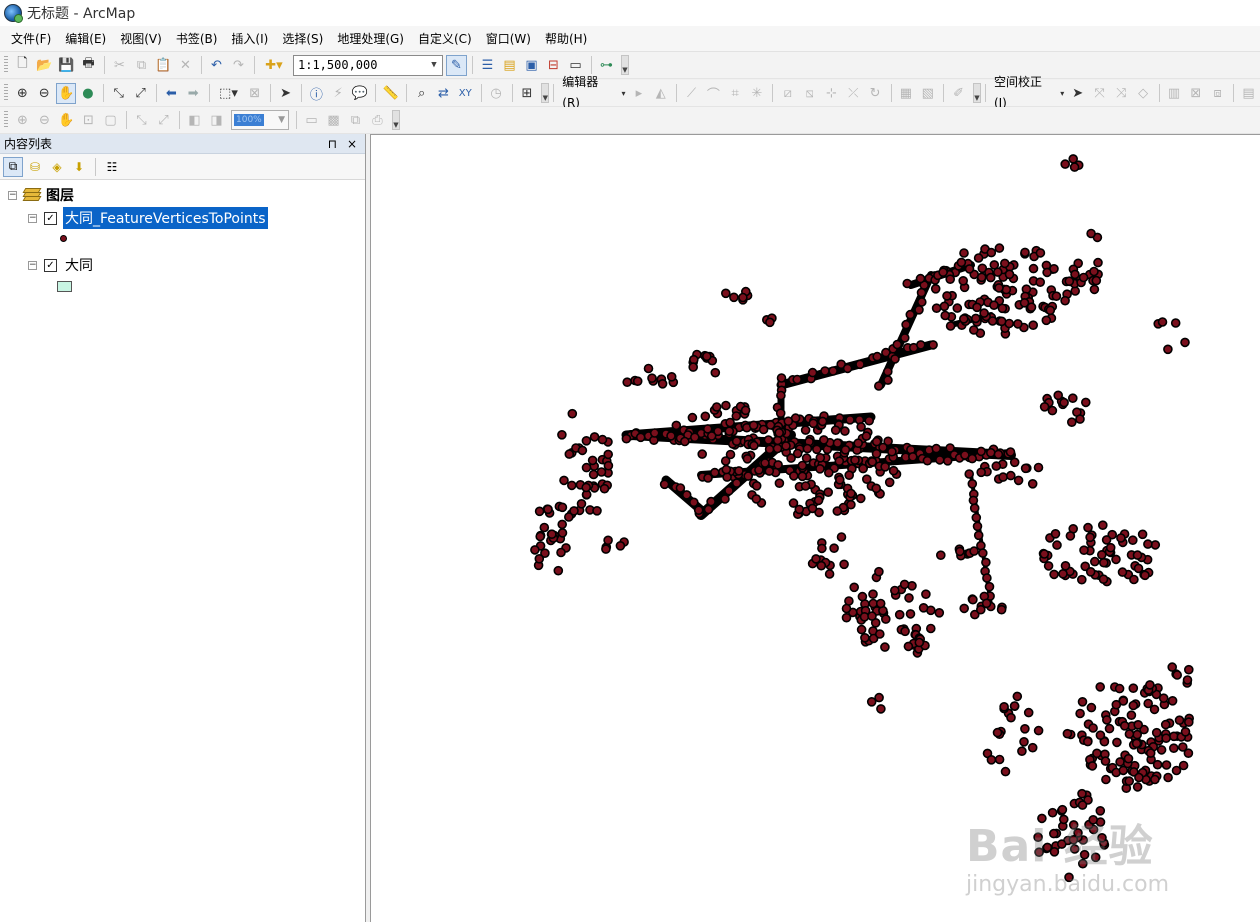  I want to click on cut-polygons-icon: ⊹, so click(831, 93).